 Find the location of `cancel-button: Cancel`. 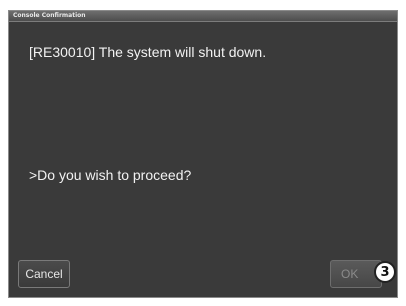

cancel-button: Cancel is located at coordinates (44, 274).